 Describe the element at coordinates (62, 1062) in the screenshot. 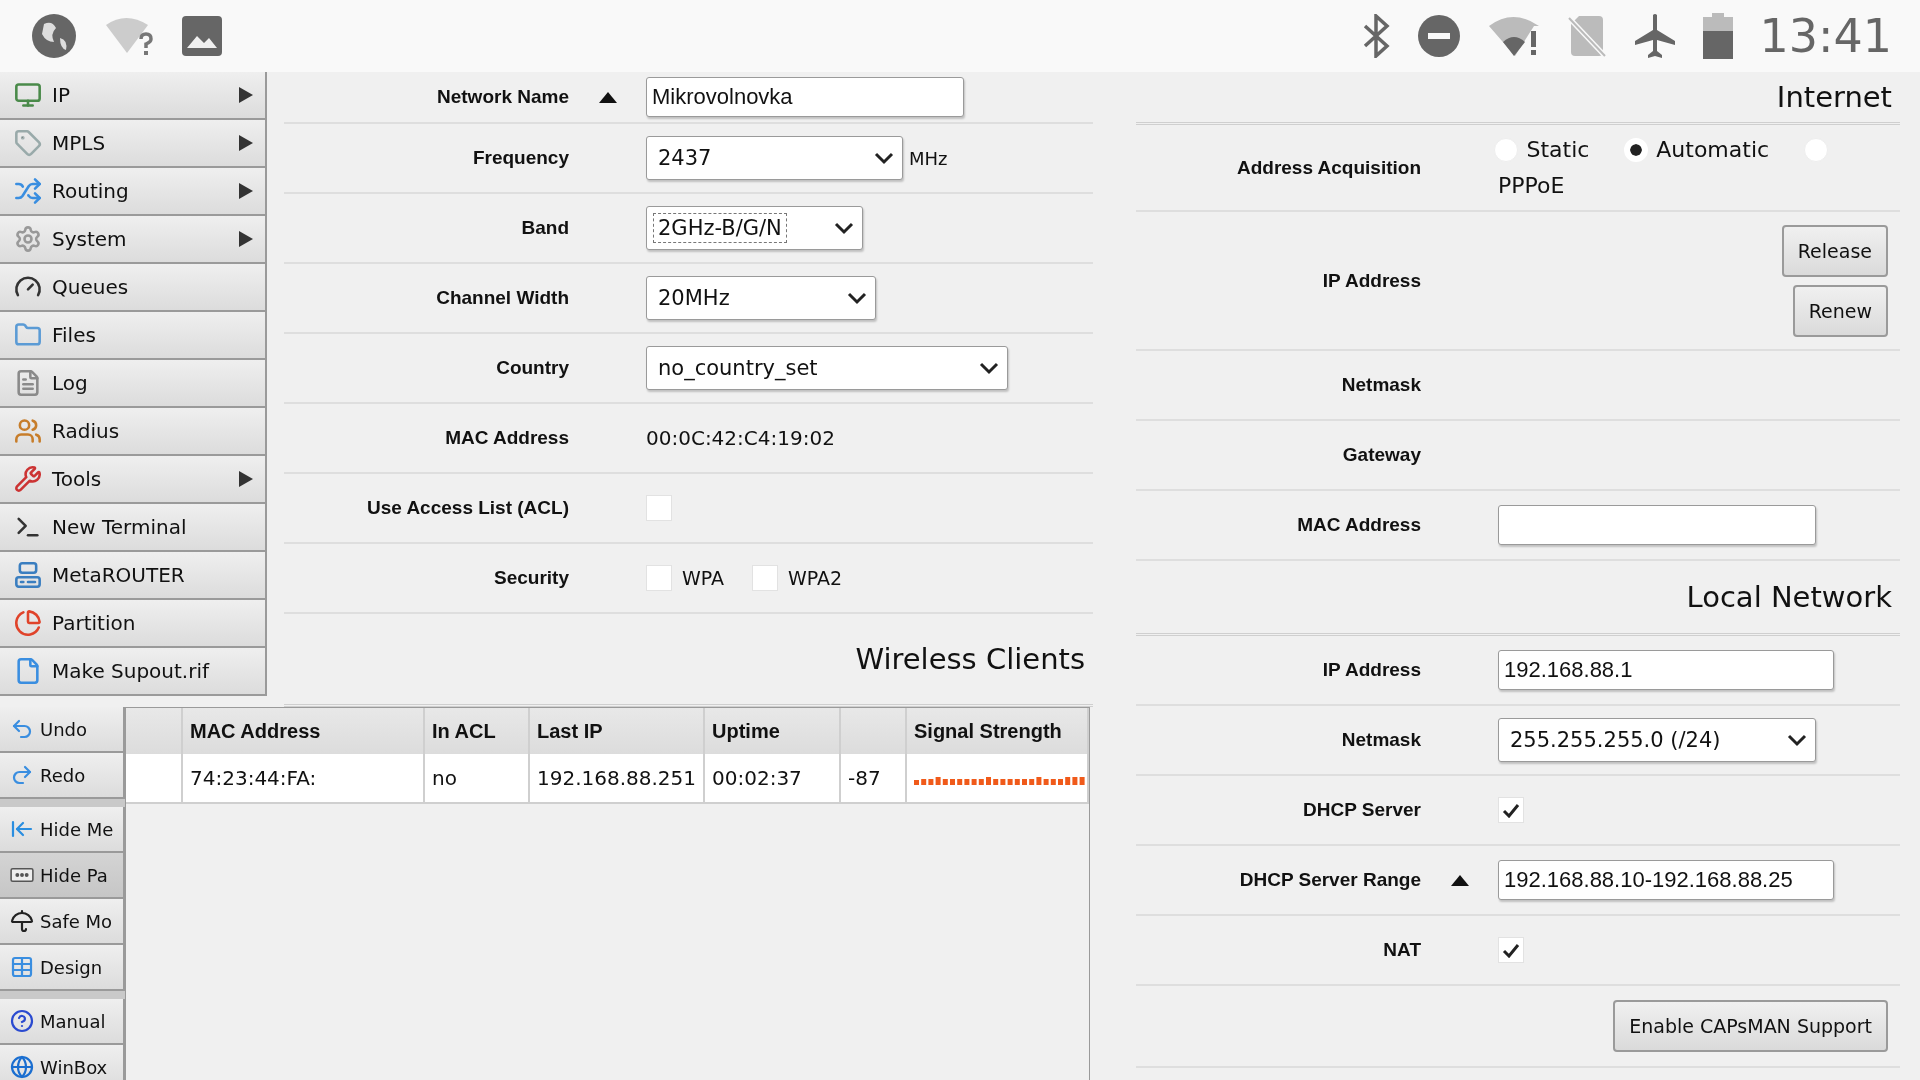

I see `sidebar-item: WinBox` at that location.